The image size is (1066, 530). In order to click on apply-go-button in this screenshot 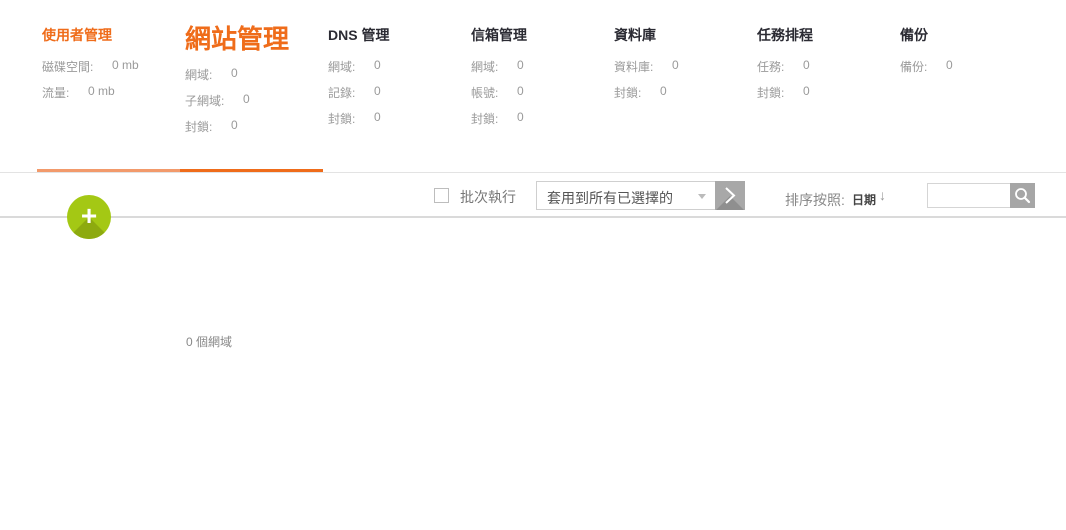, I will do `click(730, 195)`.